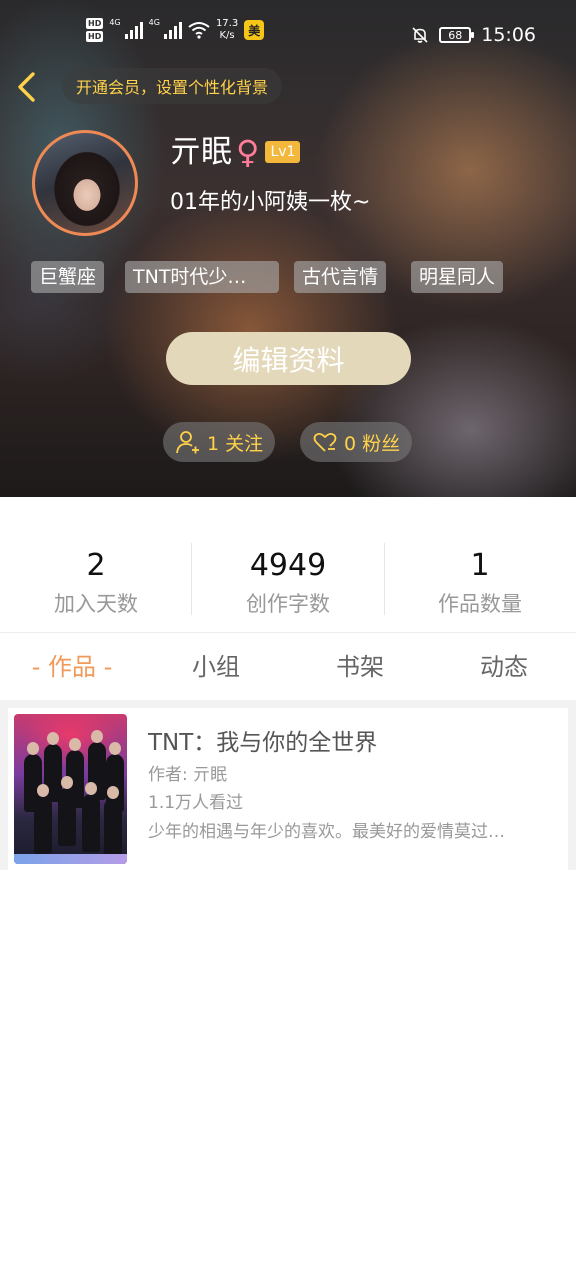 The width and height of the screenshot is (576, 1280). What do you see at coordinates (95, 36) in the screenshot?
I see `hd-badge-2: HD` at bounding box center [95, 36].